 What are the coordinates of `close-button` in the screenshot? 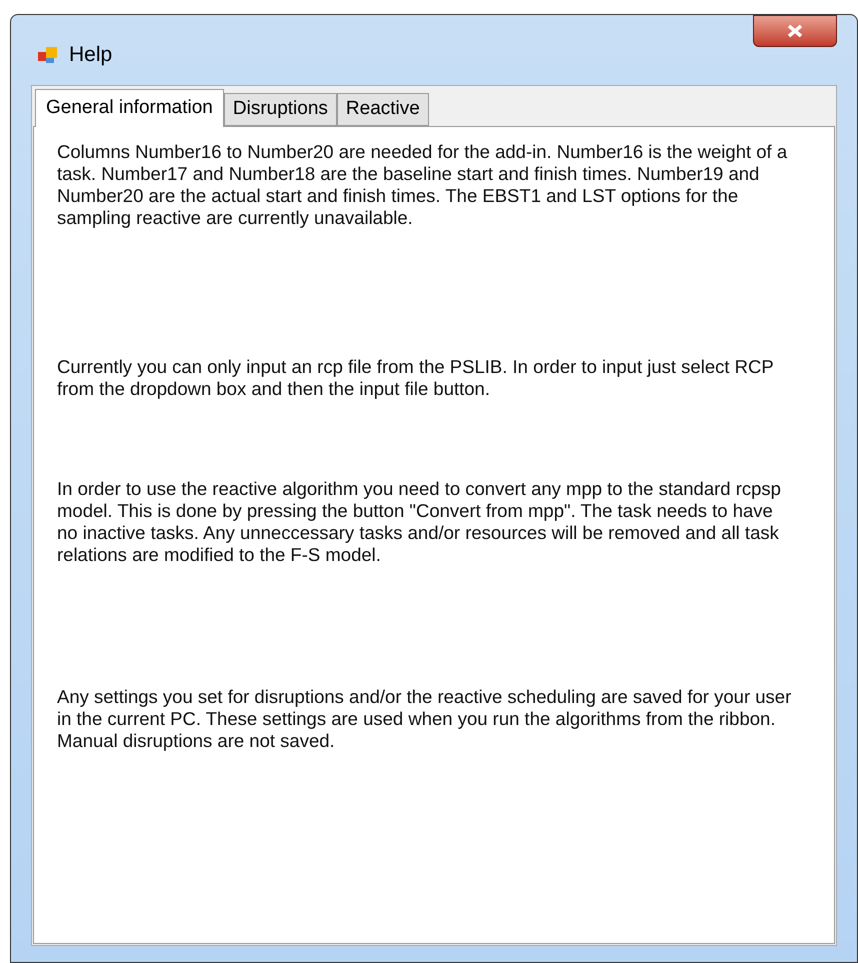 It's located at (795, 31).